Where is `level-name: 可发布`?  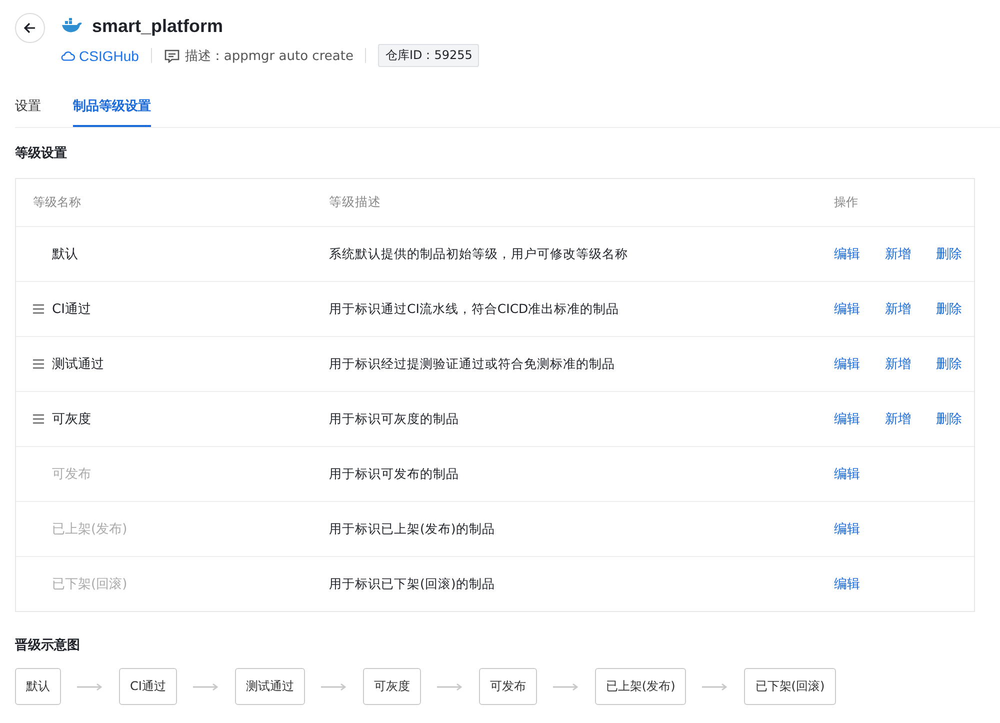 level-name: 可发布 is located at coordinates (71, 474).